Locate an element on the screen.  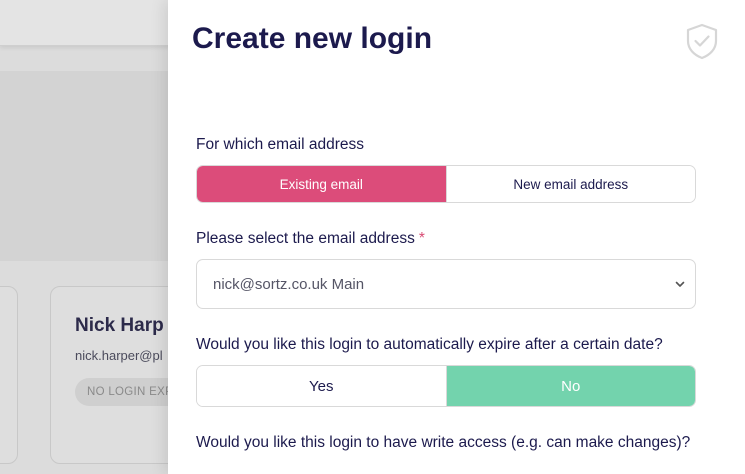
required-marker: * is located at coordinates (421, 238).